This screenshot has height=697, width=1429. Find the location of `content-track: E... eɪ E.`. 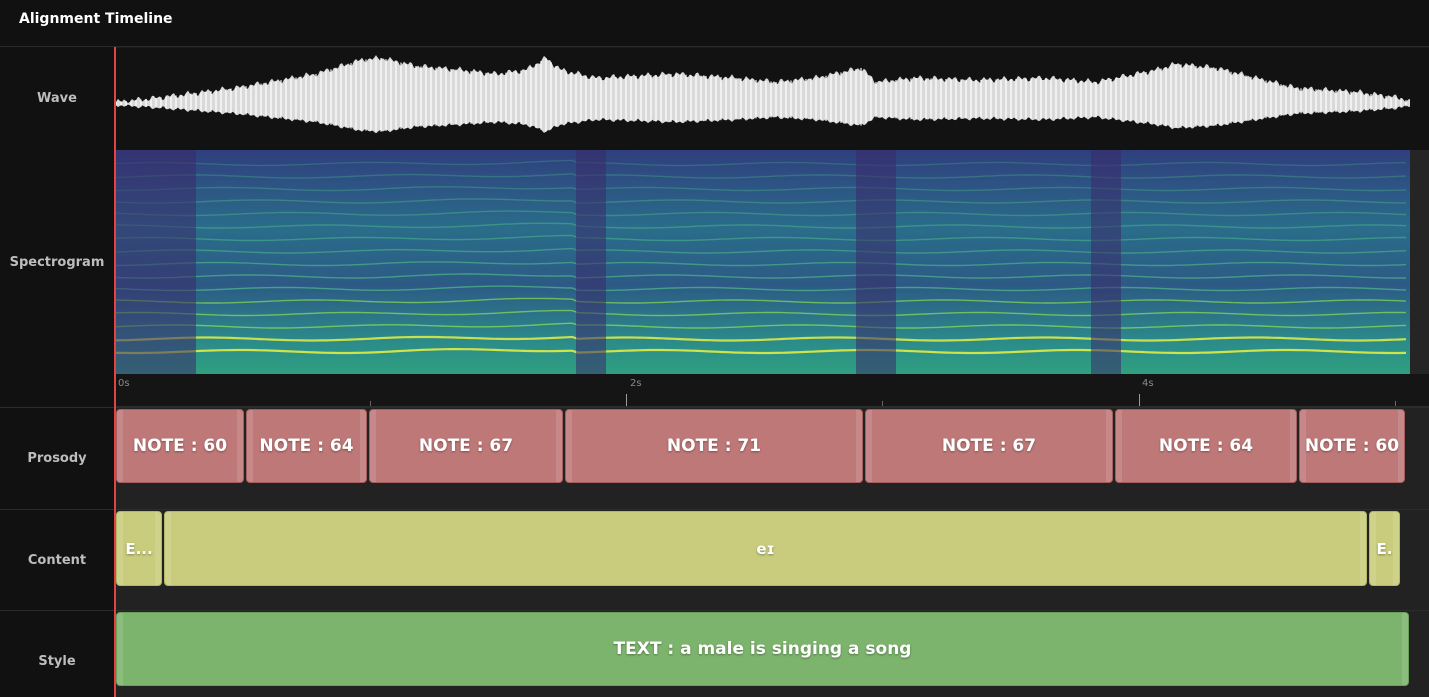

content-track: E... eɪ E. is located at coordinates (772, 560).